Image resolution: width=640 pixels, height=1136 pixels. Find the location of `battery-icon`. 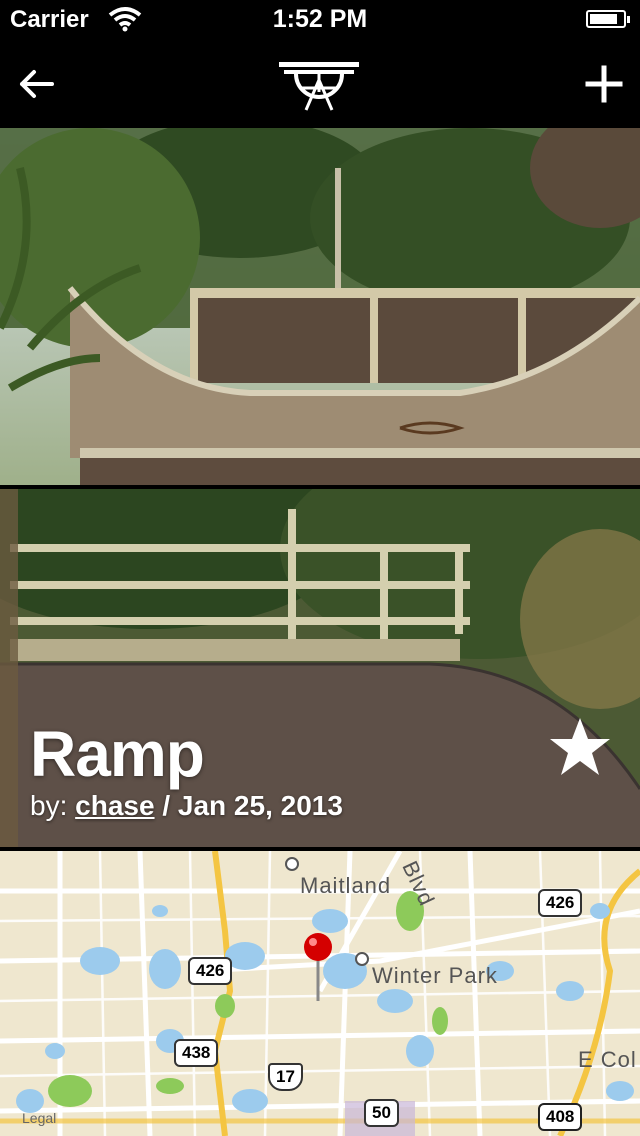

battery-icon is located at coordinates (608, 19).